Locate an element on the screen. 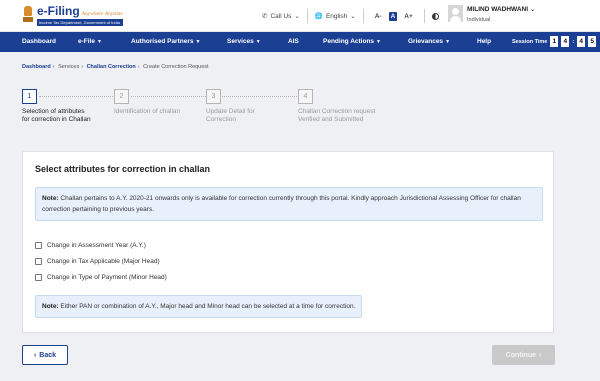  option-major-head: Change in Tax Applicable (Major Head) is located at coordinates (101, 261).